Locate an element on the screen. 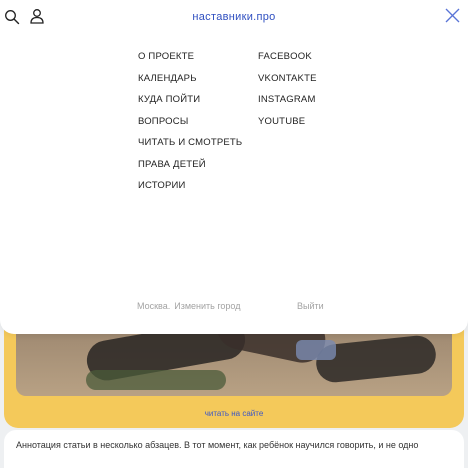 This screenshot has height=468, width=468. read-on-site-link: читать на сайте is located at coordinates (234, 413).